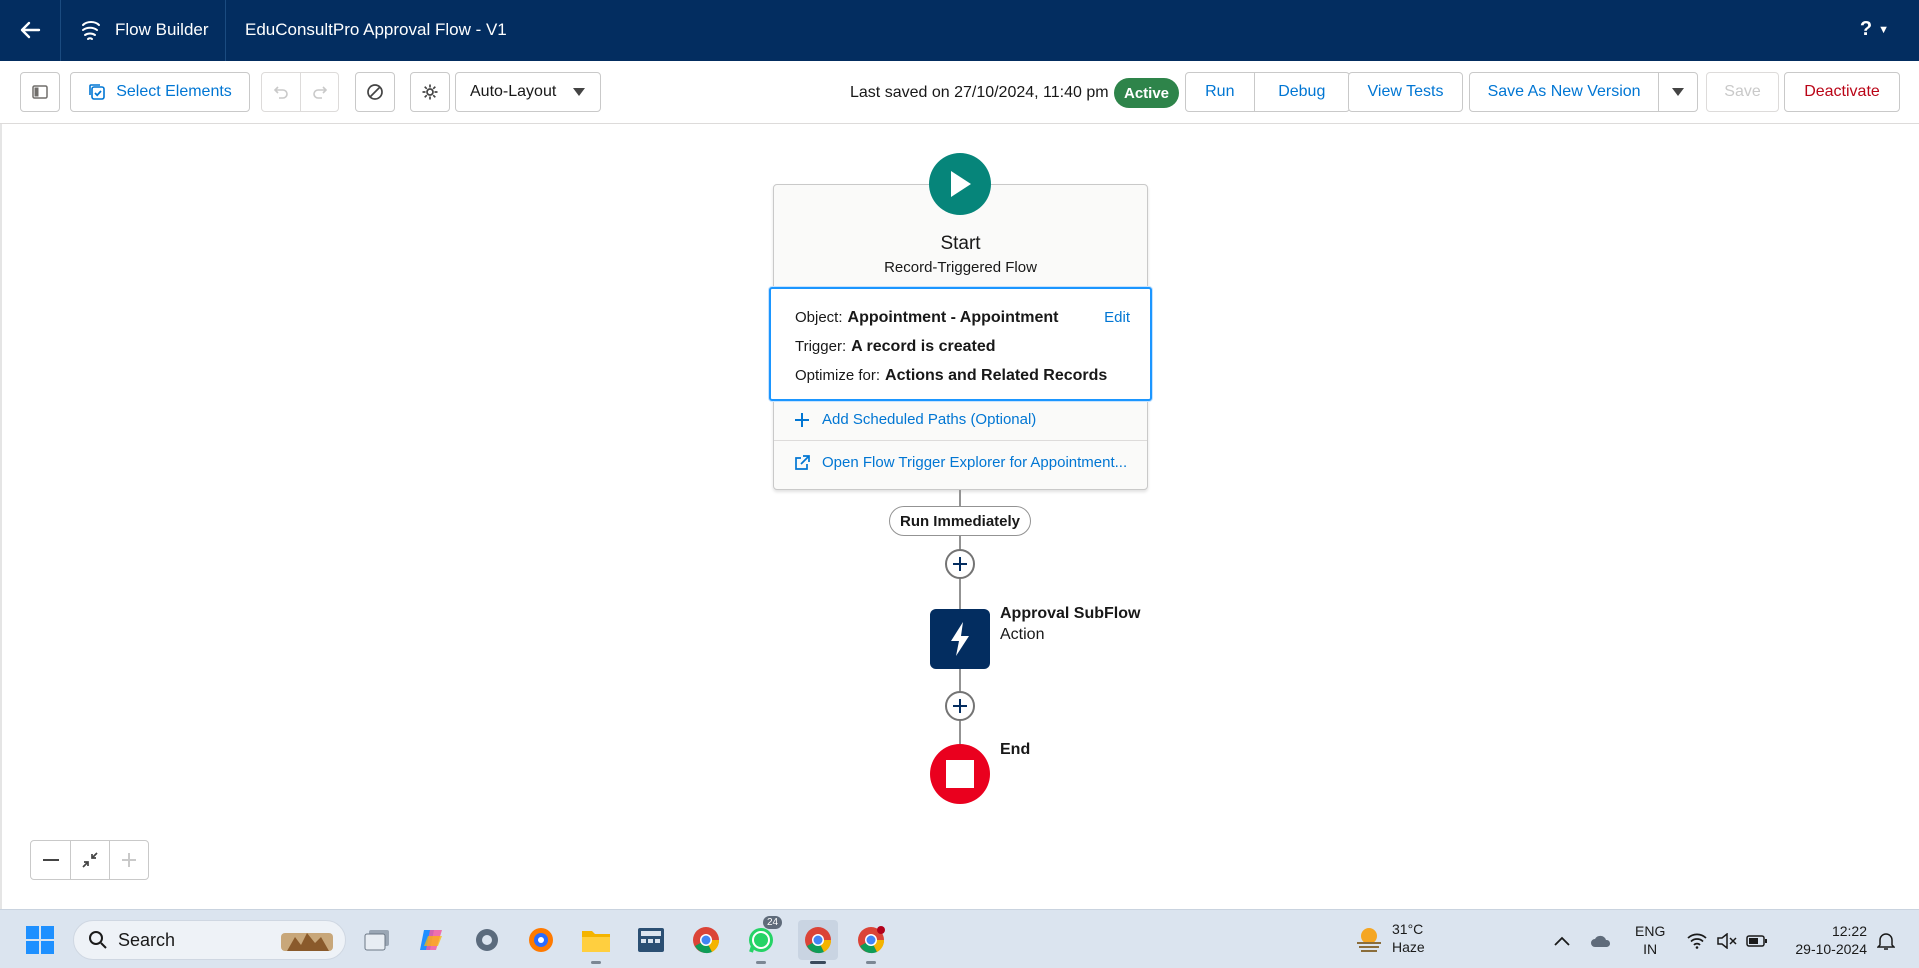  What do you see at coordinates (960, 521) in the screenshot?
I see `run-immediately-path-label: Run Immediately` at bounding box center [960, 521].